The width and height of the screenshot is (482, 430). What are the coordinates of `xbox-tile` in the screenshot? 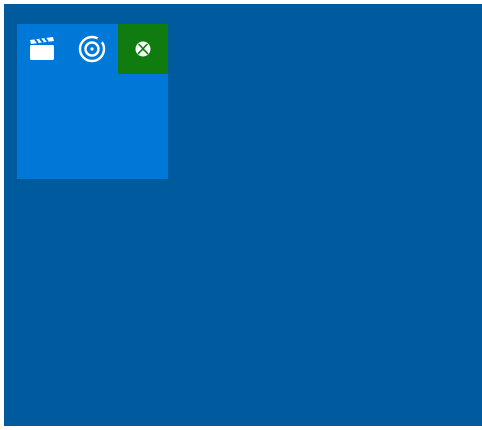 It's located at (143, 49).